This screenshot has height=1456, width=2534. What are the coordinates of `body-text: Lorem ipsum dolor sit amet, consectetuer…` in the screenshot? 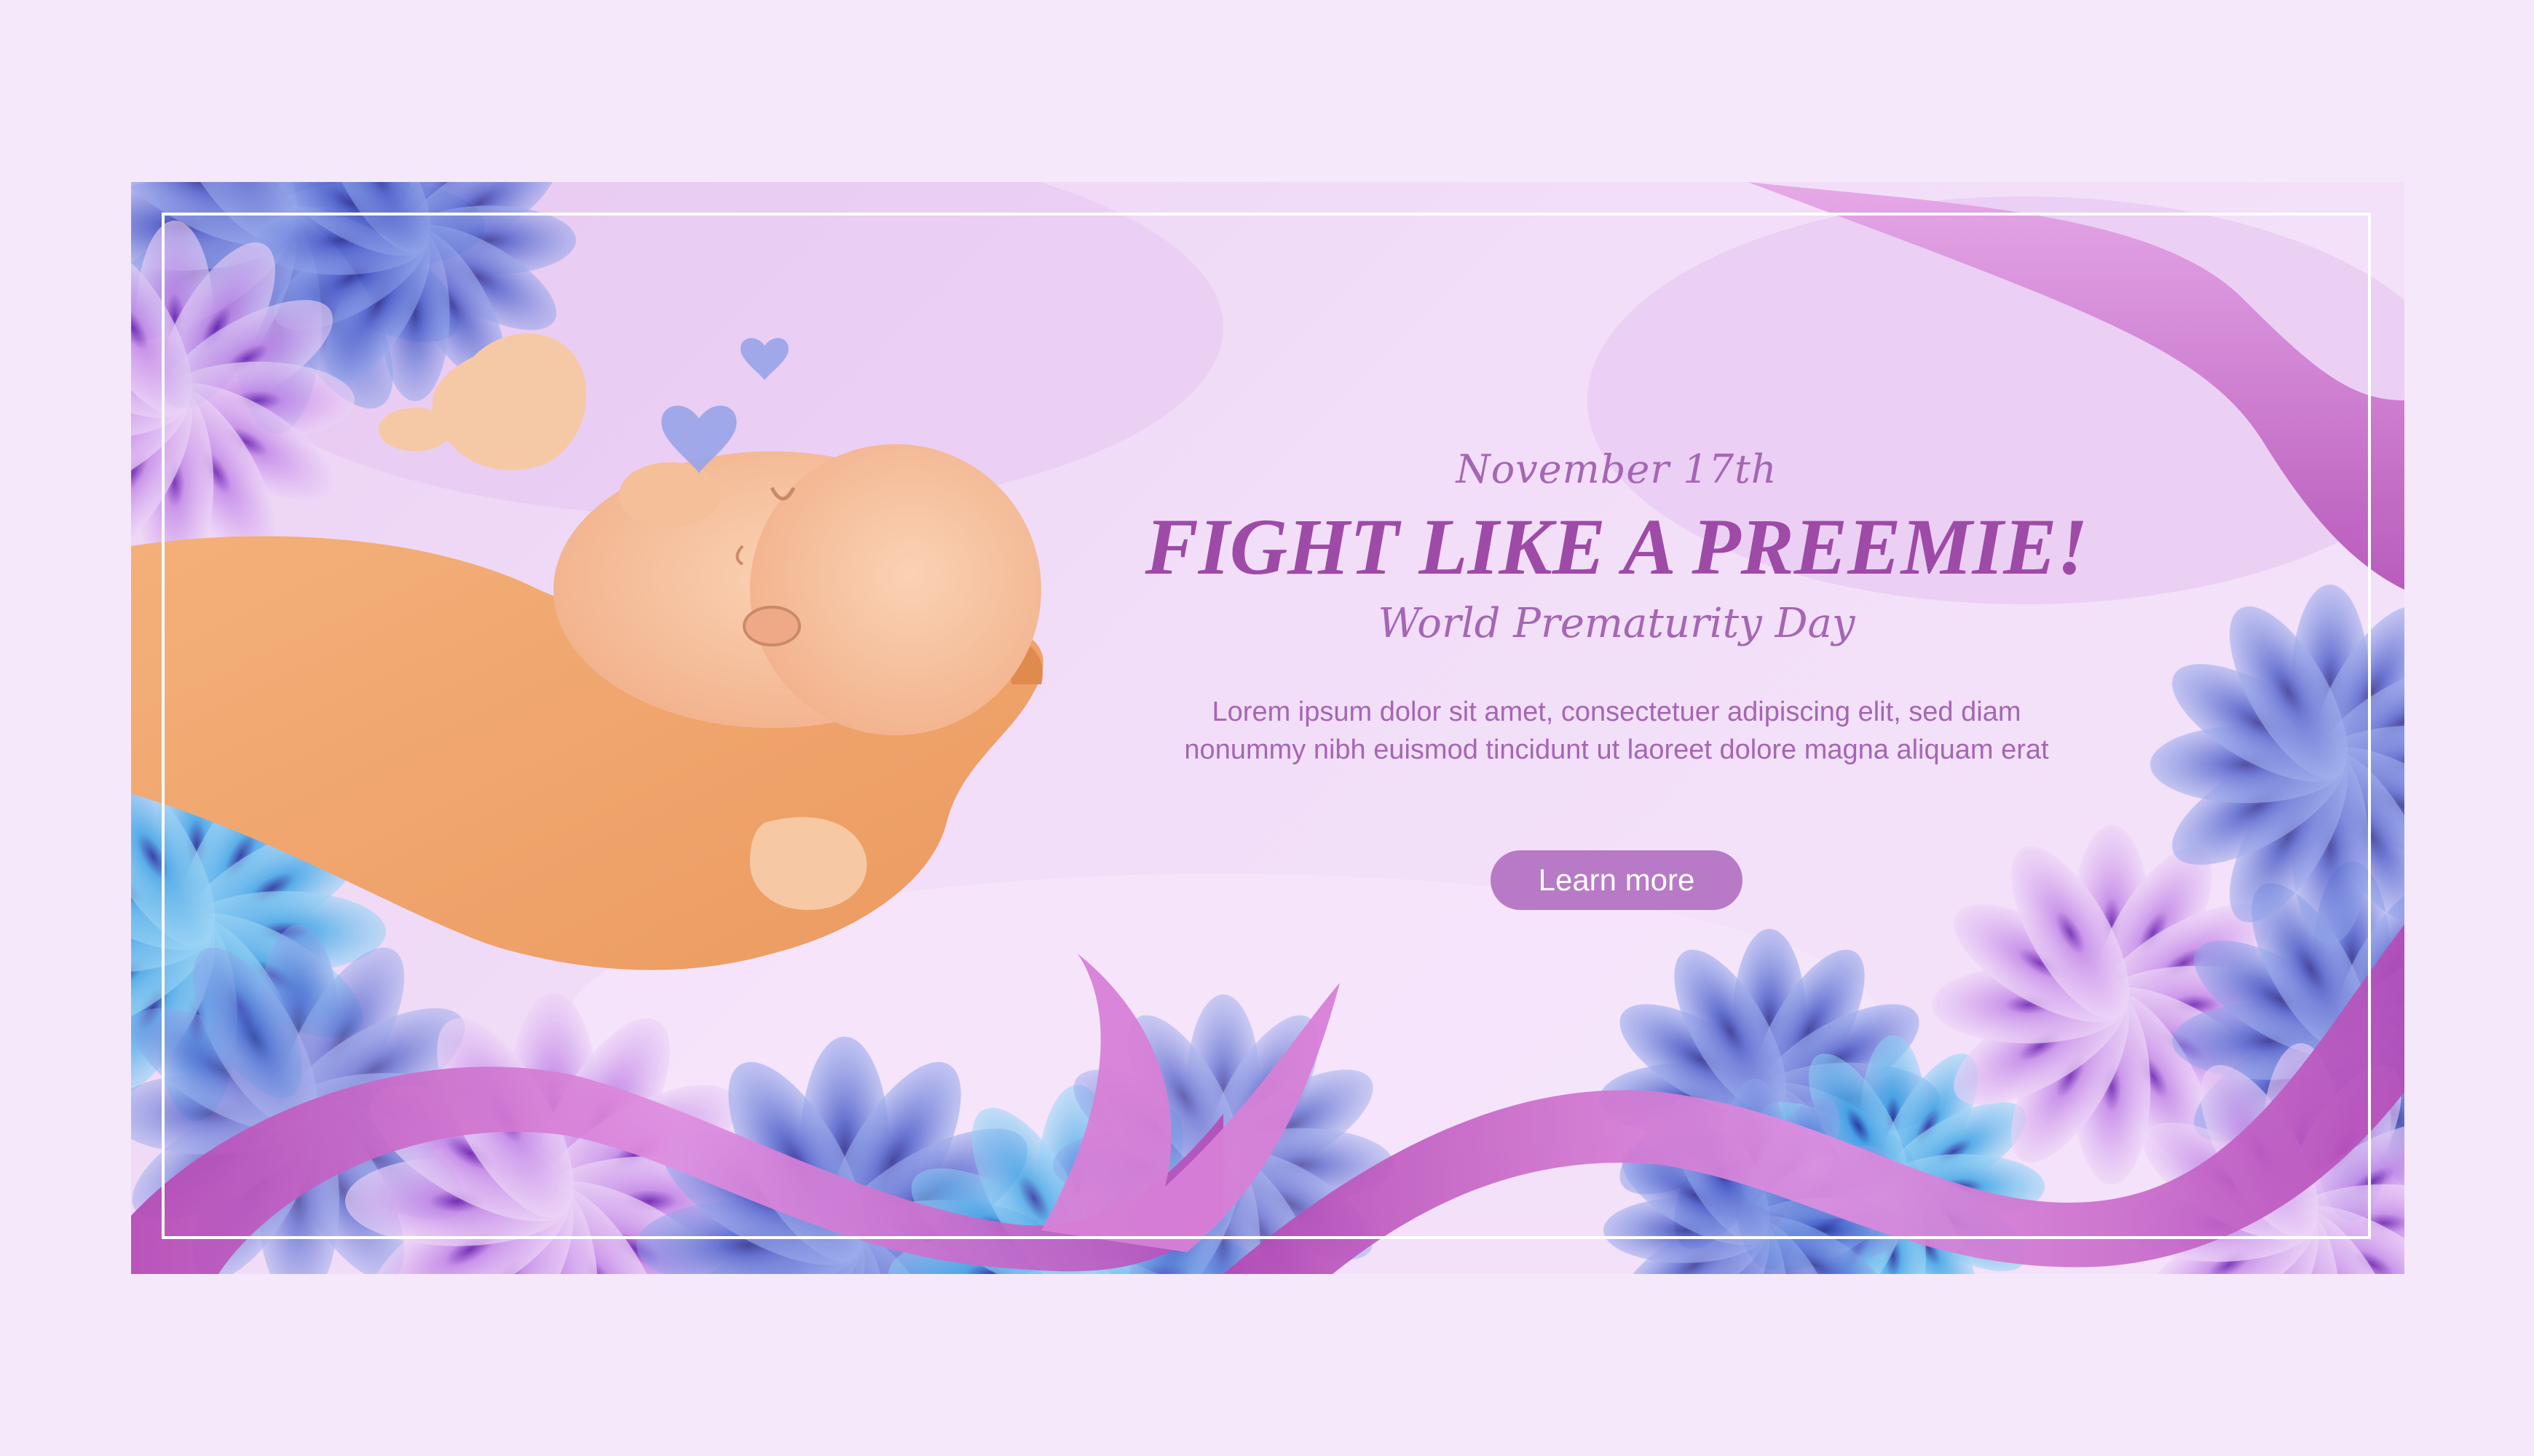 It's located at (1616, 731).